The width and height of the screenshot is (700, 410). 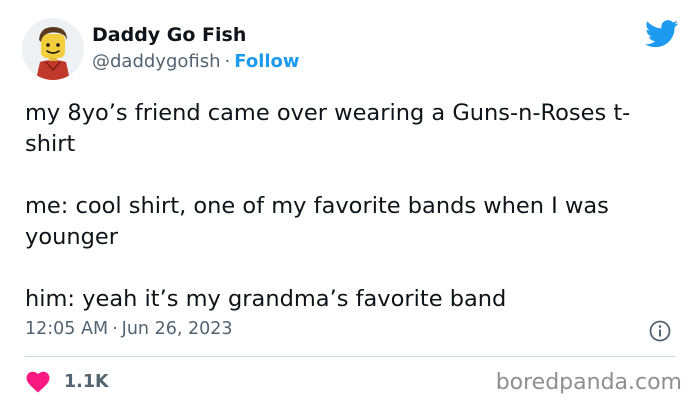 What do you see at coordinates (86, 382) in the screenshot?
I see `like-count: 1.1K` at bounding box center [86, 382].